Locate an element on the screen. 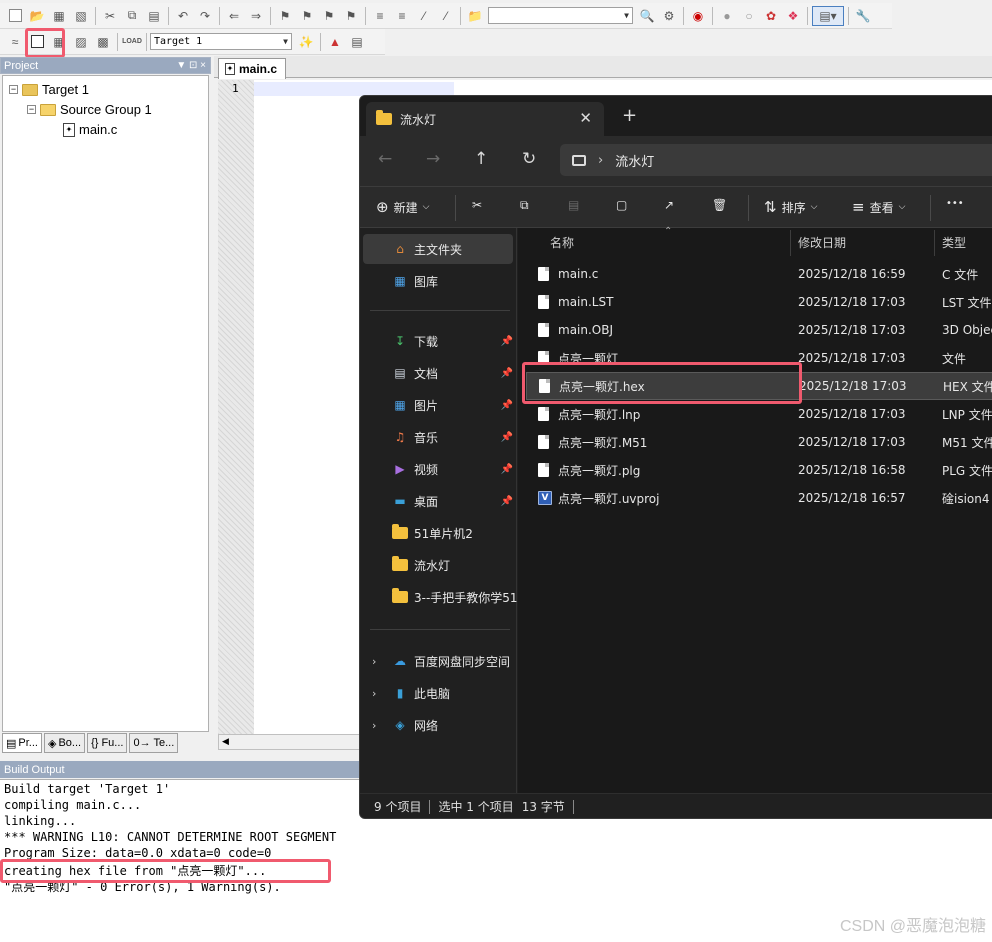 The height and width of the screenshot is (942, 992). nav-item-videos: ▶ 视频 📌 is located at coordinates (438, 469).